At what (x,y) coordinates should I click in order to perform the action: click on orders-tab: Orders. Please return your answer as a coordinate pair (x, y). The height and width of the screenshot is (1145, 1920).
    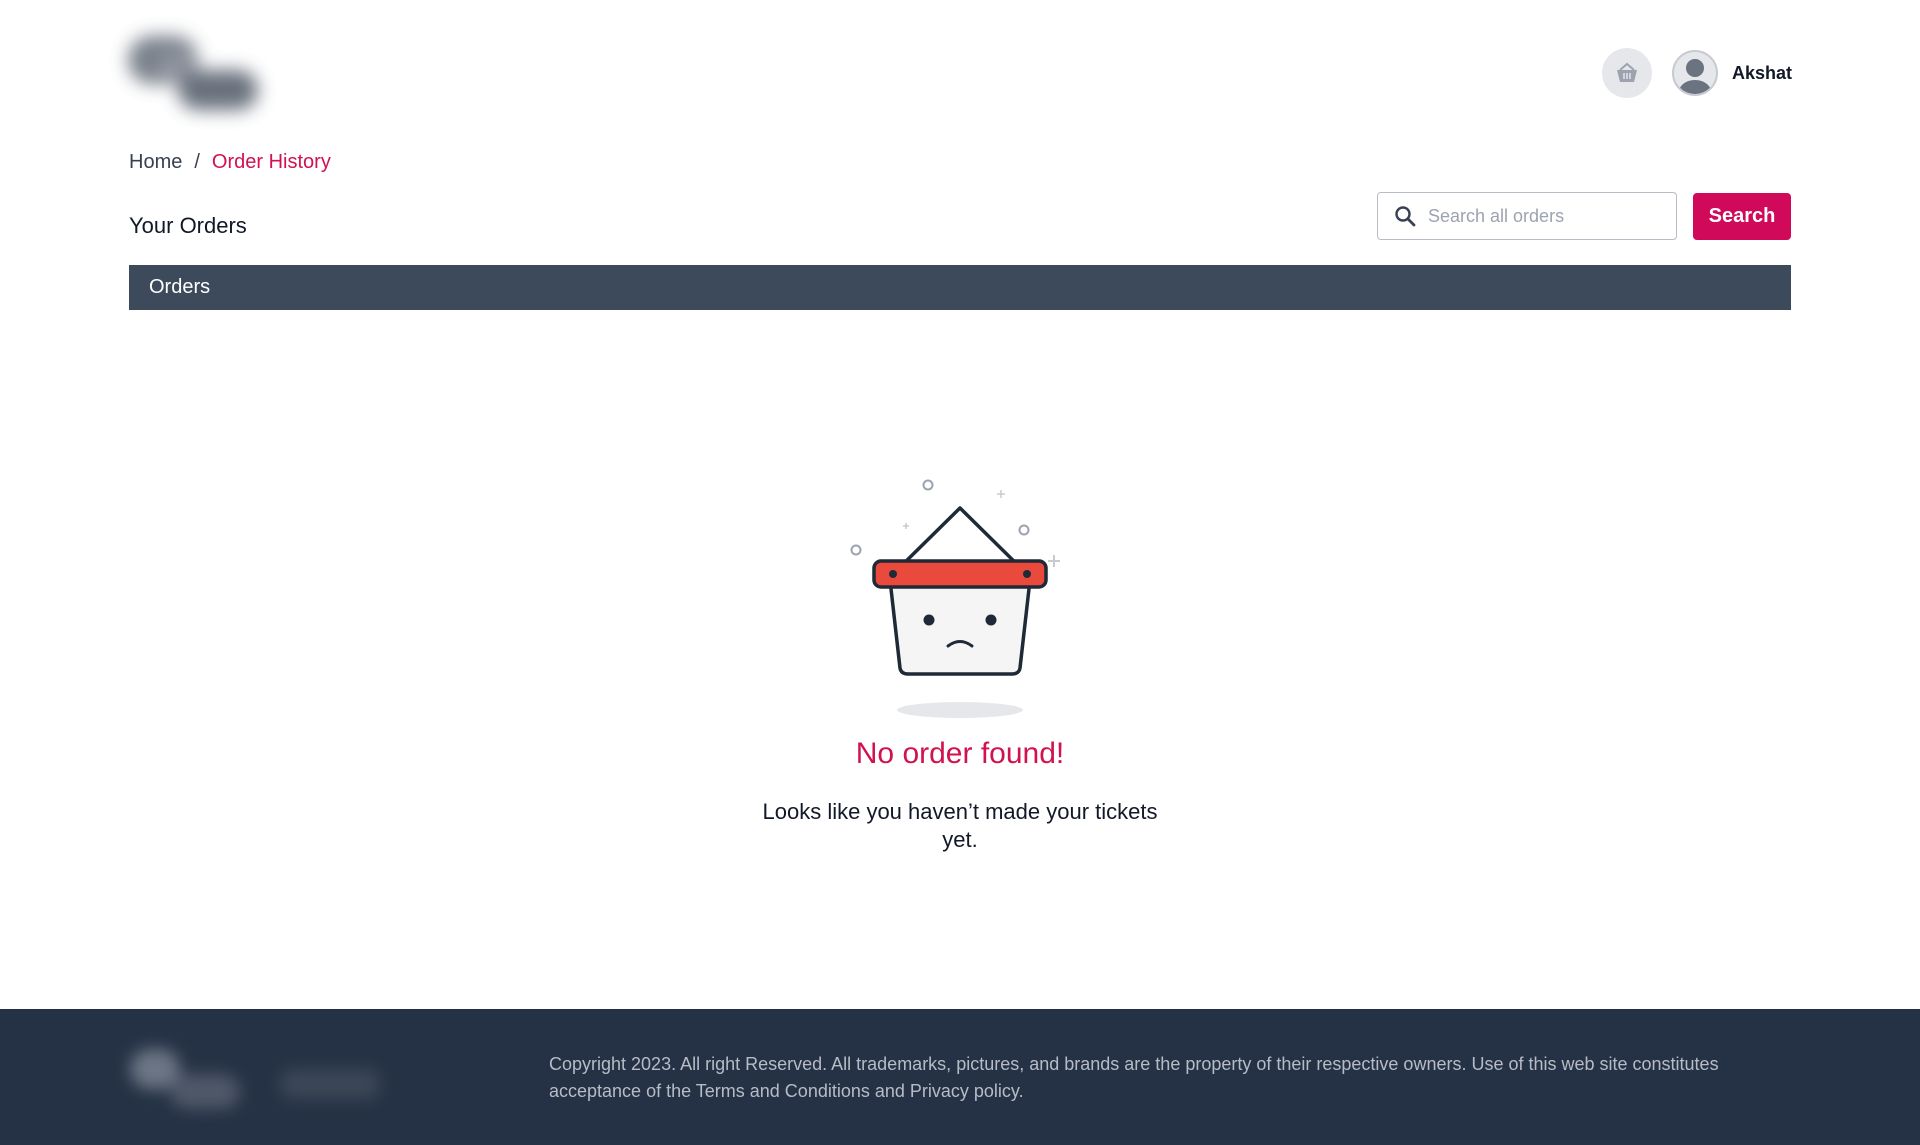
    Looking at the image, I should click on (179, 287).